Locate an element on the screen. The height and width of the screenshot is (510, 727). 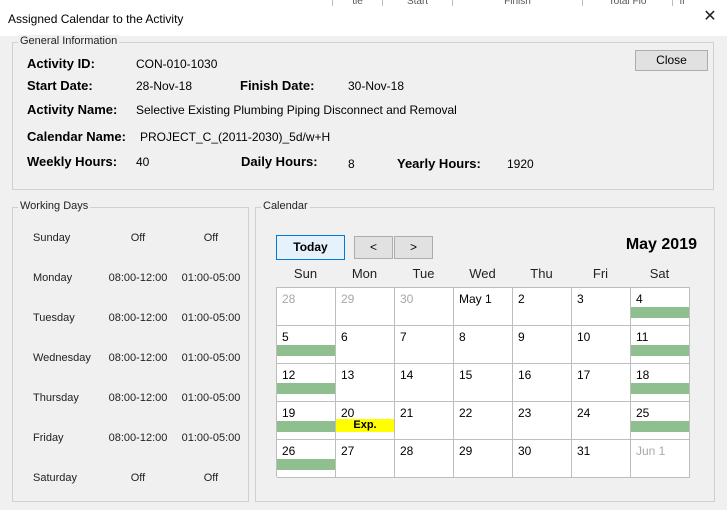
calendar-day-cell: 15 is located at coordinates (483, 383).